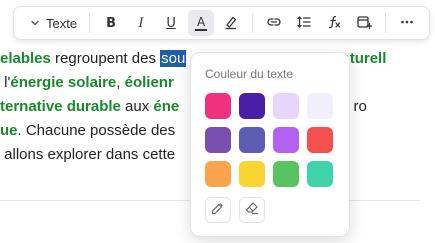  I want to click on text-run: allons explorer dans cette, so click(88, 154).